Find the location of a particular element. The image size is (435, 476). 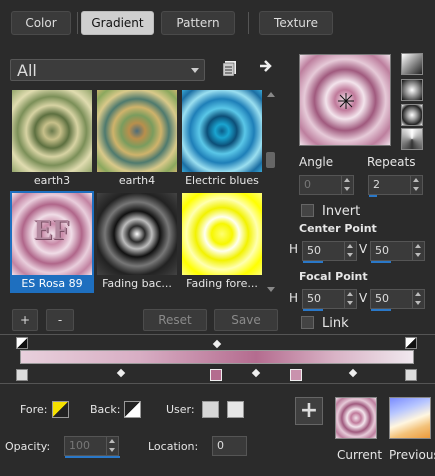

gallery-scrollbar is located at coordinates (270, 192).